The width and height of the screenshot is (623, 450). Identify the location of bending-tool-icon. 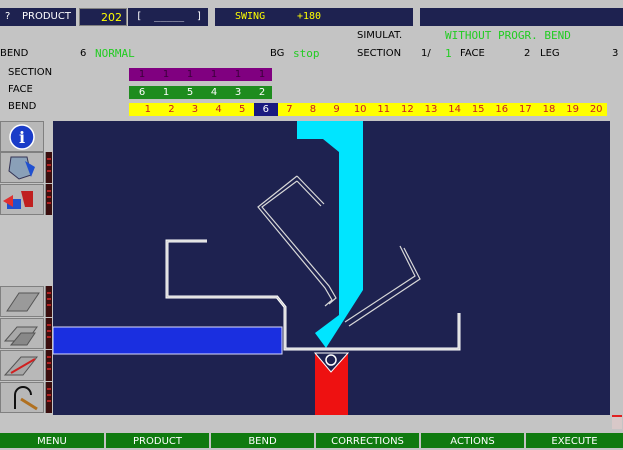
(20, 336).